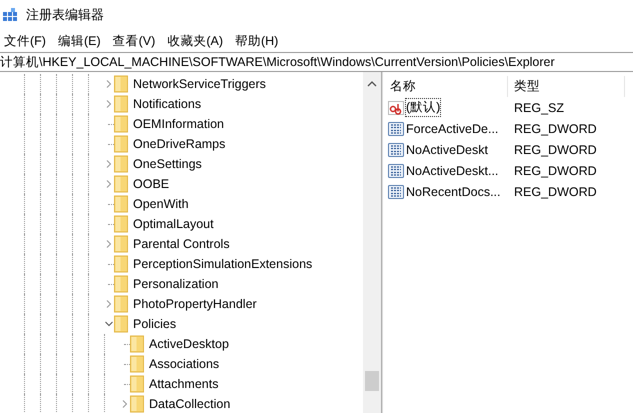  What do you see at coordinates (183, 384) in the screenshot?
I see `tree-item: Attachments` at bounding box center [183, 384].